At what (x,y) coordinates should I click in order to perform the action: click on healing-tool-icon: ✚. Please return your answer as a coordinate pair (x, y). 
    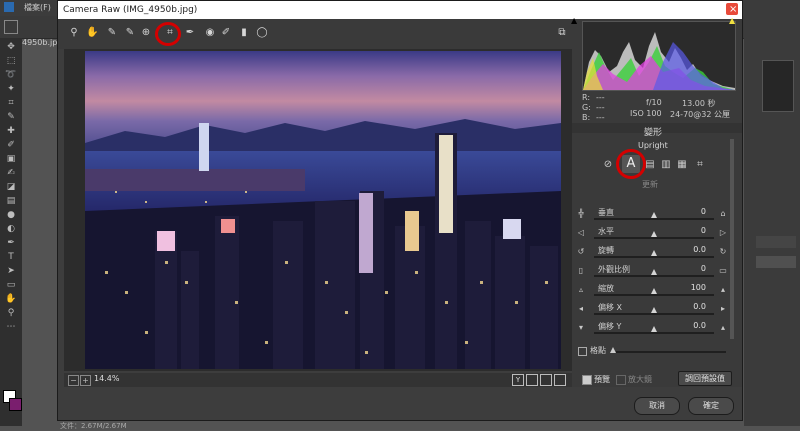
    Looking at the image, I should click on (11, 131).